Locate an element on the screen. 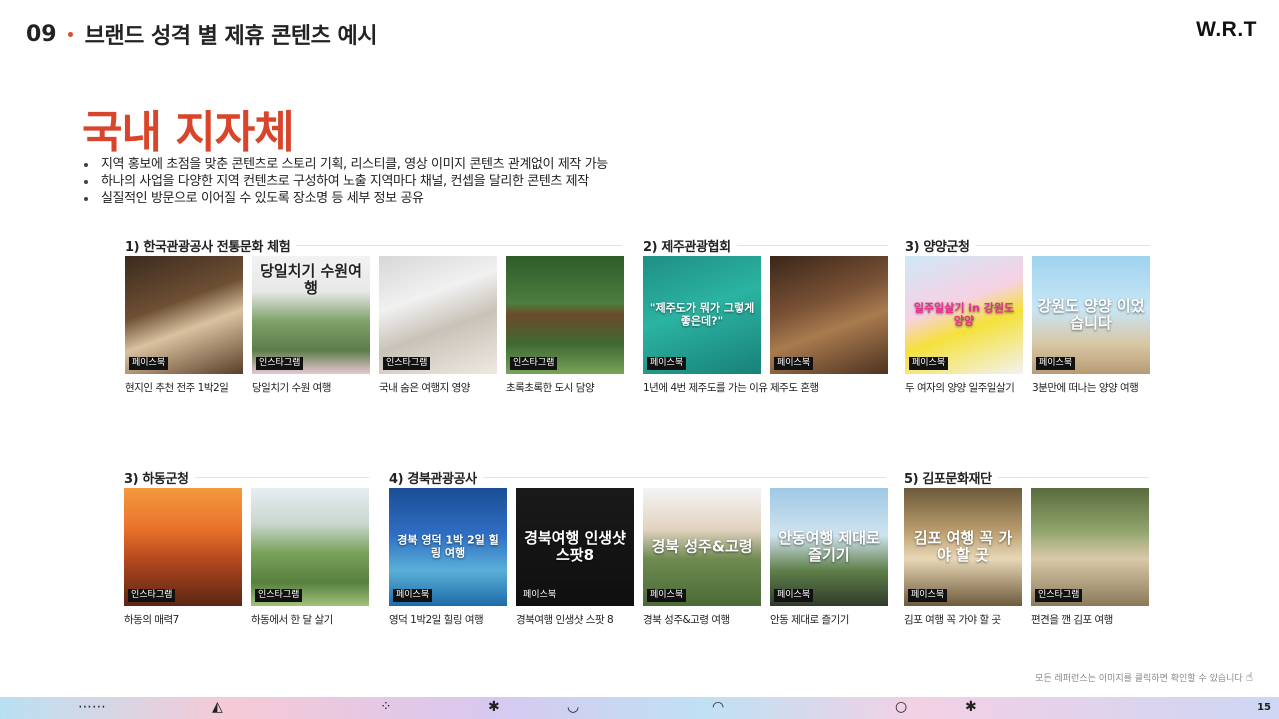  reference-card: 인스타그램 국내 숨은 여행지 영양 is located at coordinates (438, 325).